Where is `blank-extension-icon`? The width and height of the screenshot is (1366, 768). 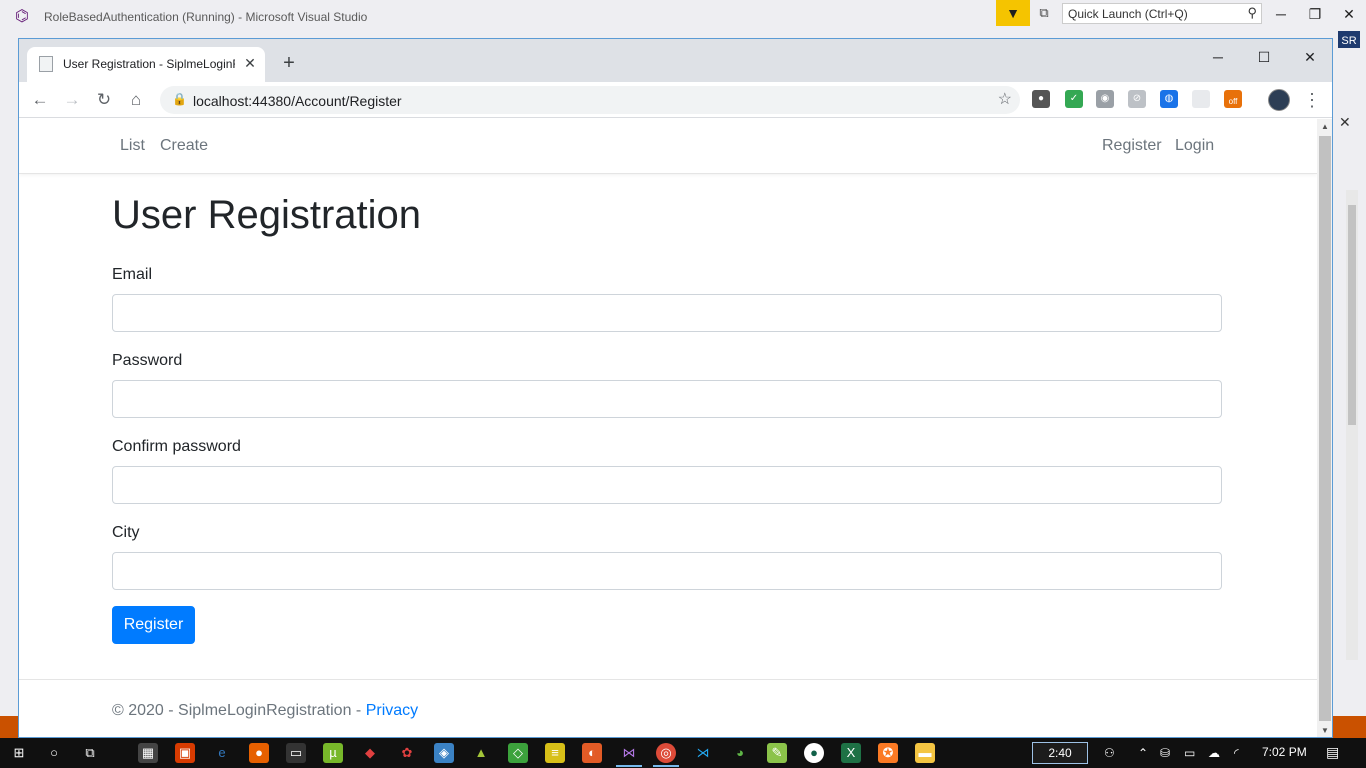
blank-extension-icon is located at coordinates (1201, 99).